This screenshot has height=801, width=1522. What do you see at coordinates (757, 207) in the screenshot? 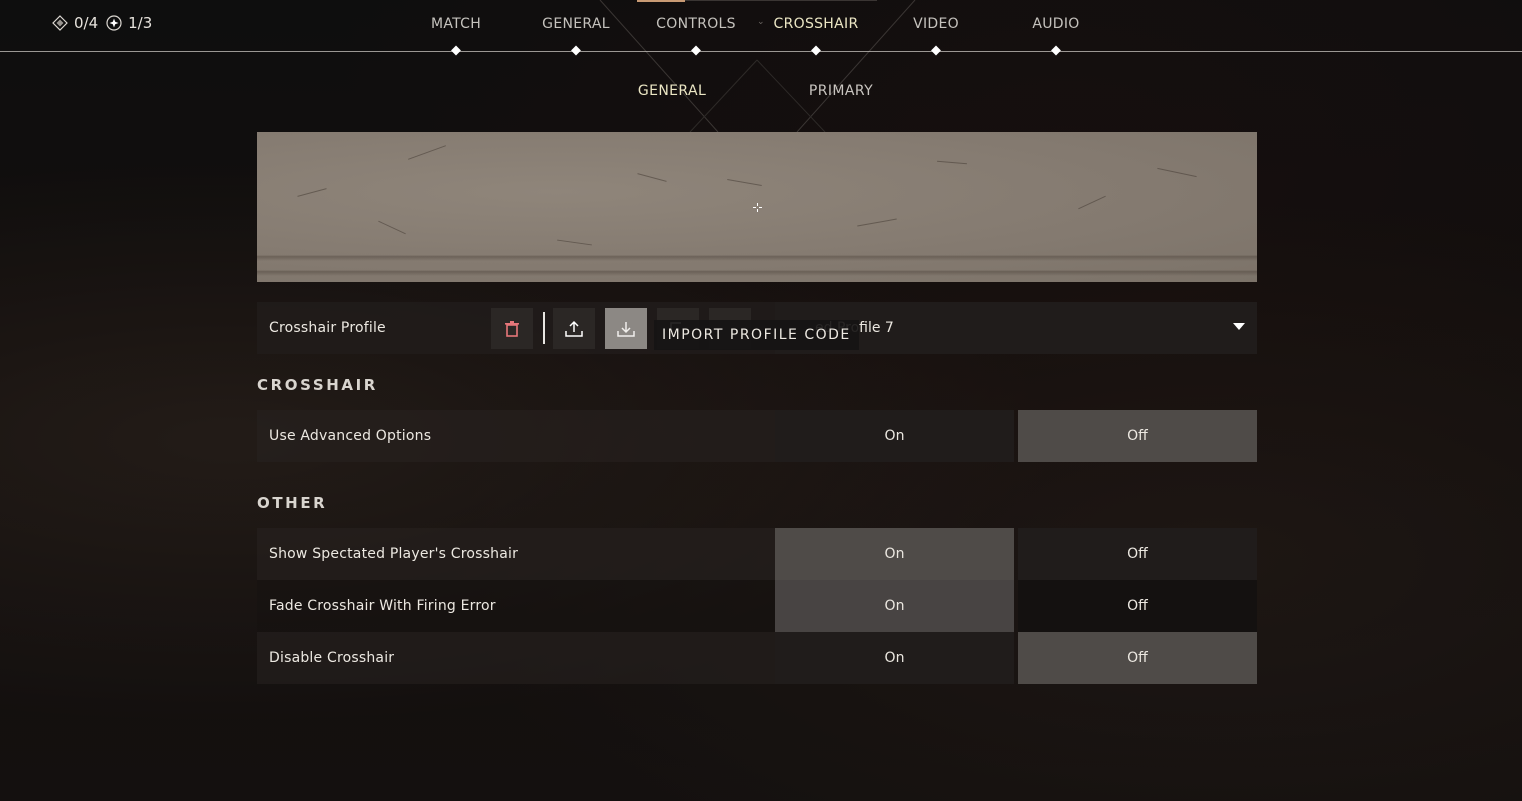
I see `crosshair-icon` at bounding box center [757, 207].